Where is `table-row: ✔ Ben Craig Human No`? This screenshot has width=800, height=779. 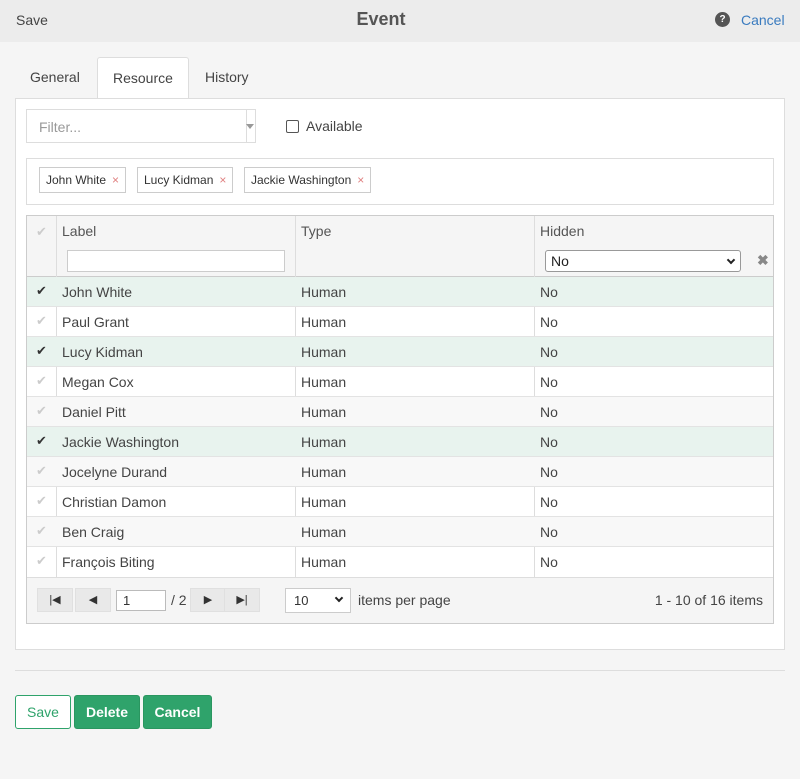
table-row: ✔ Ben Craig Human No is located at coordinates (400, 532).